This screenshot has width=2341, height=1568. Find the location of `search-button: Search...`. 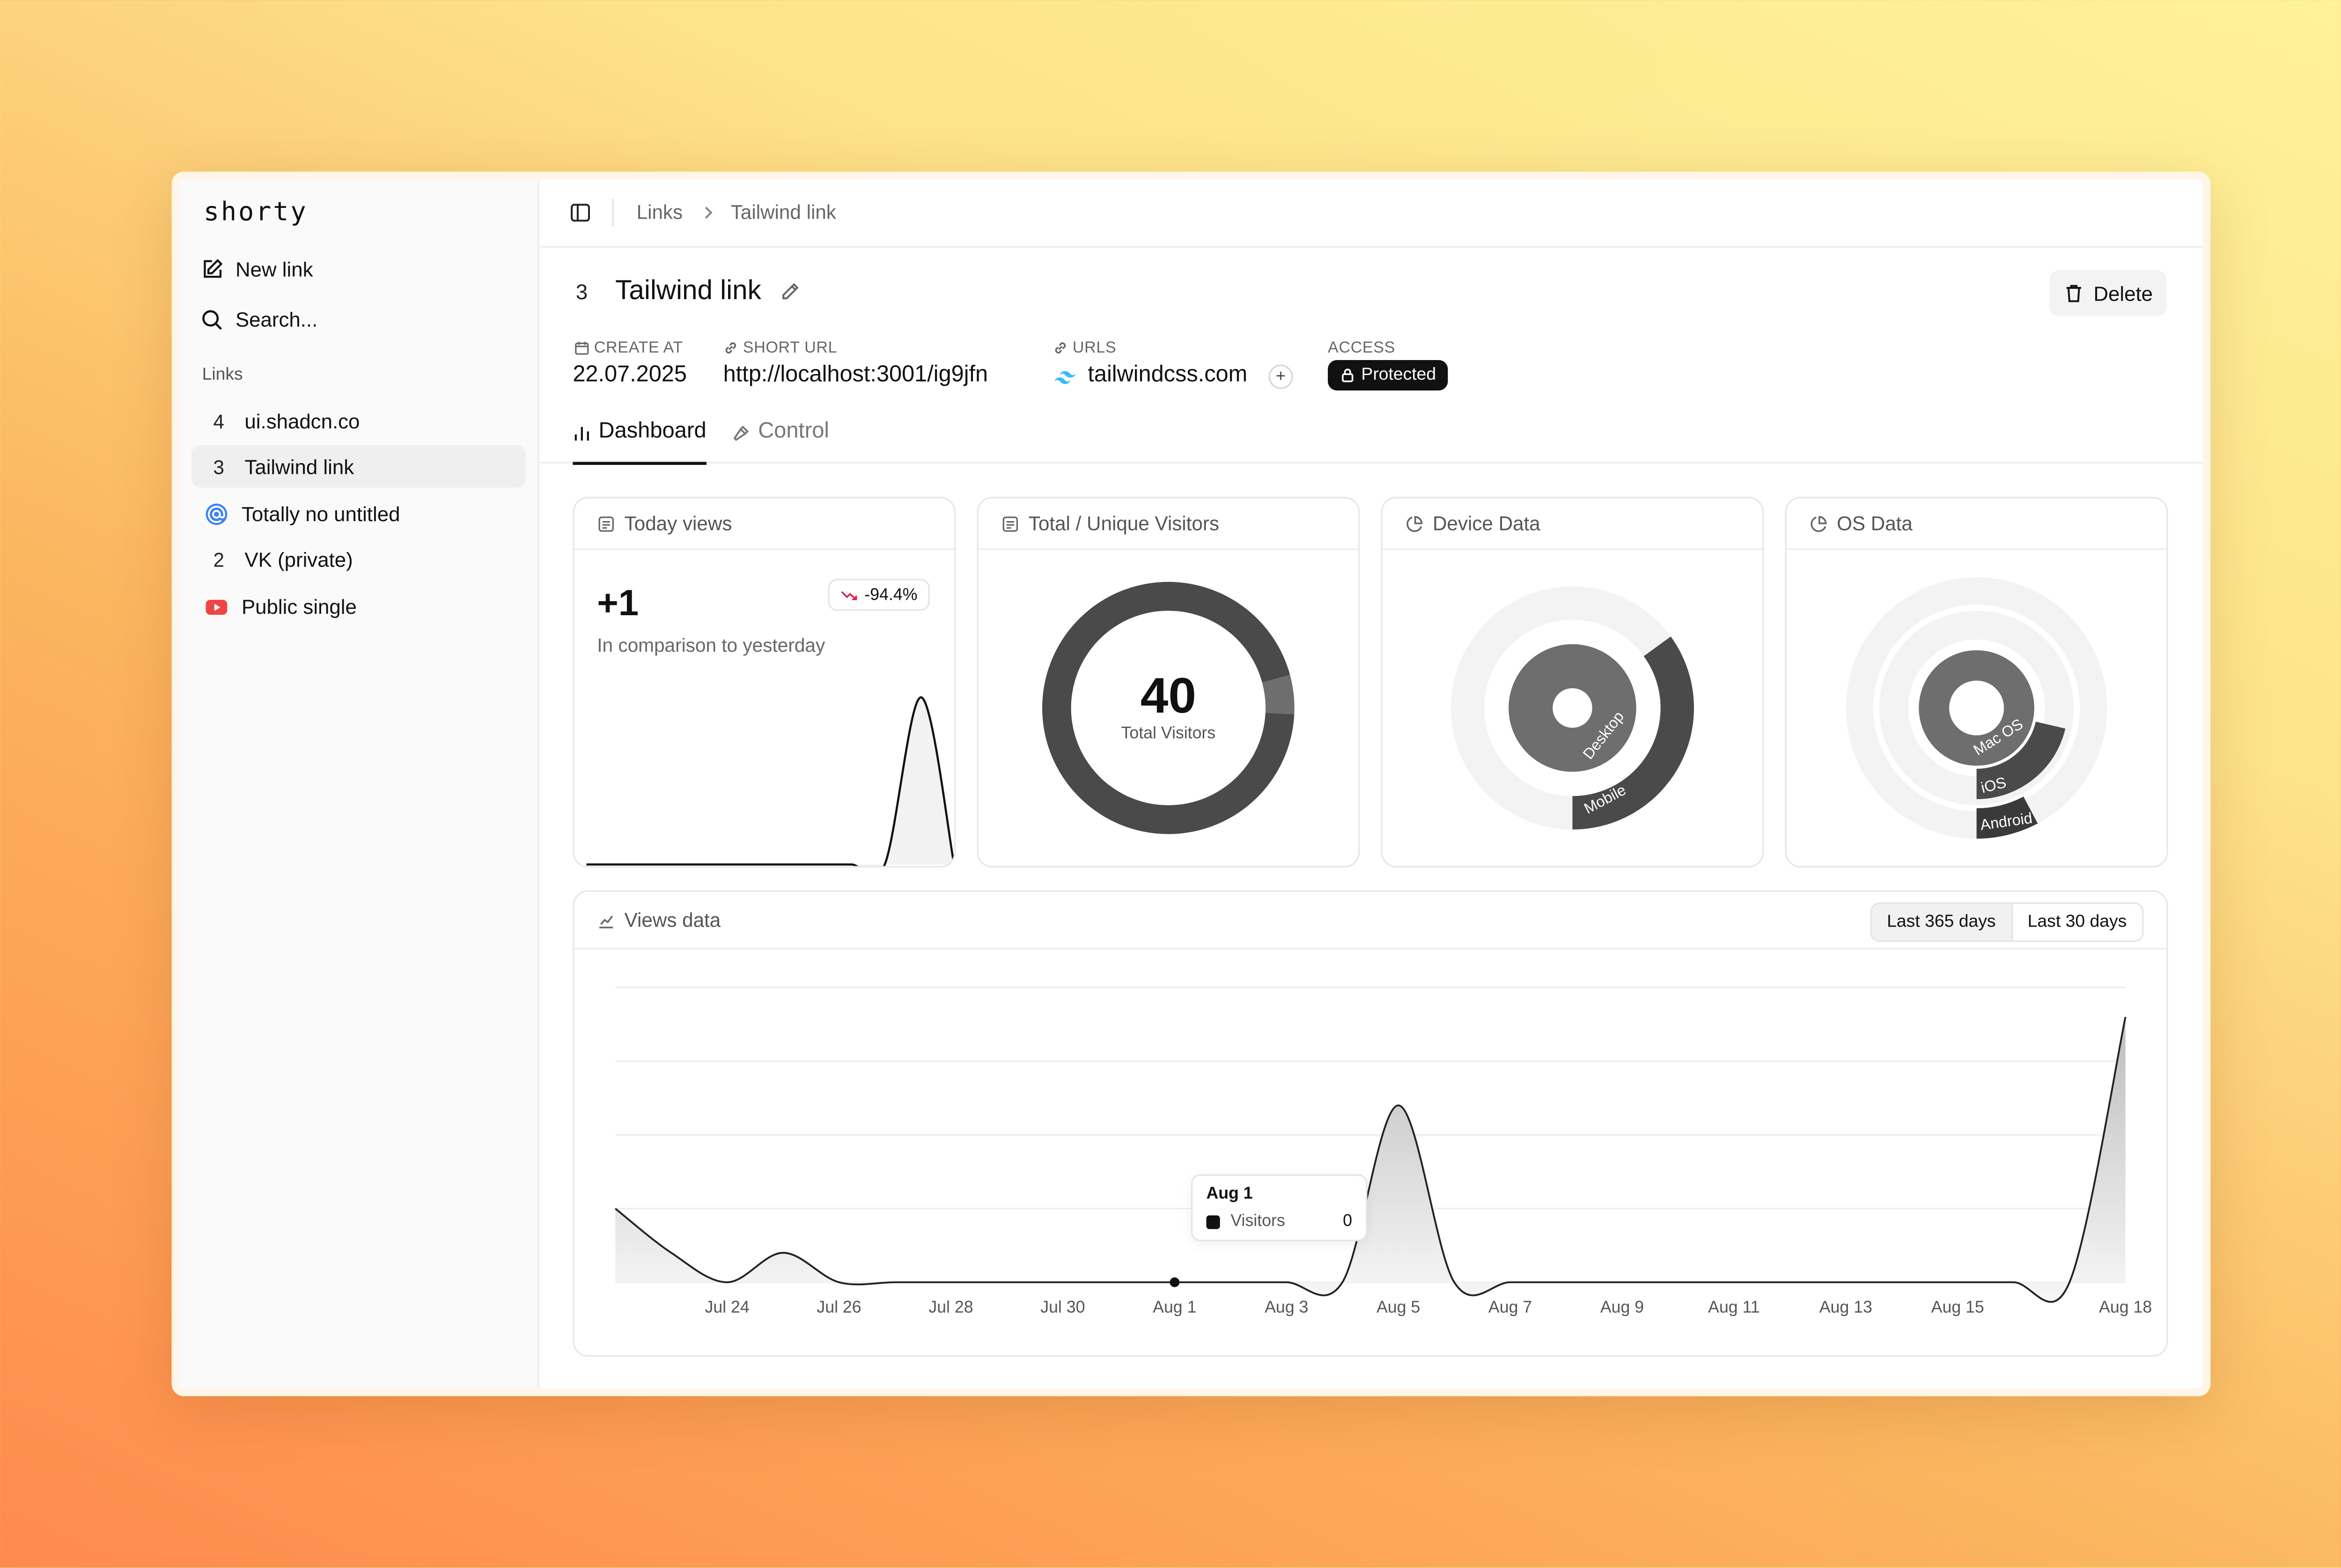

search-button: Search... is located at coordinates (258, 319).